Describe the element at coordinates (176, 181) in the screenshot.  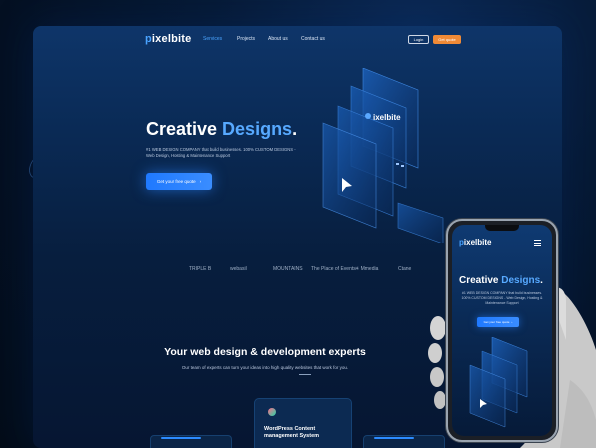
I see `free-quote-label: Get your free quote` at that location.